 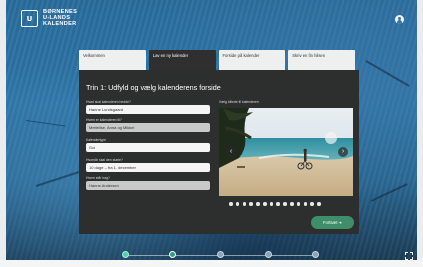 What do you see at coordinates (148, 109) in the screenshot?
I see `calendar-name-input: Hanne Lundsgaard` at bounding box center [148, 109].